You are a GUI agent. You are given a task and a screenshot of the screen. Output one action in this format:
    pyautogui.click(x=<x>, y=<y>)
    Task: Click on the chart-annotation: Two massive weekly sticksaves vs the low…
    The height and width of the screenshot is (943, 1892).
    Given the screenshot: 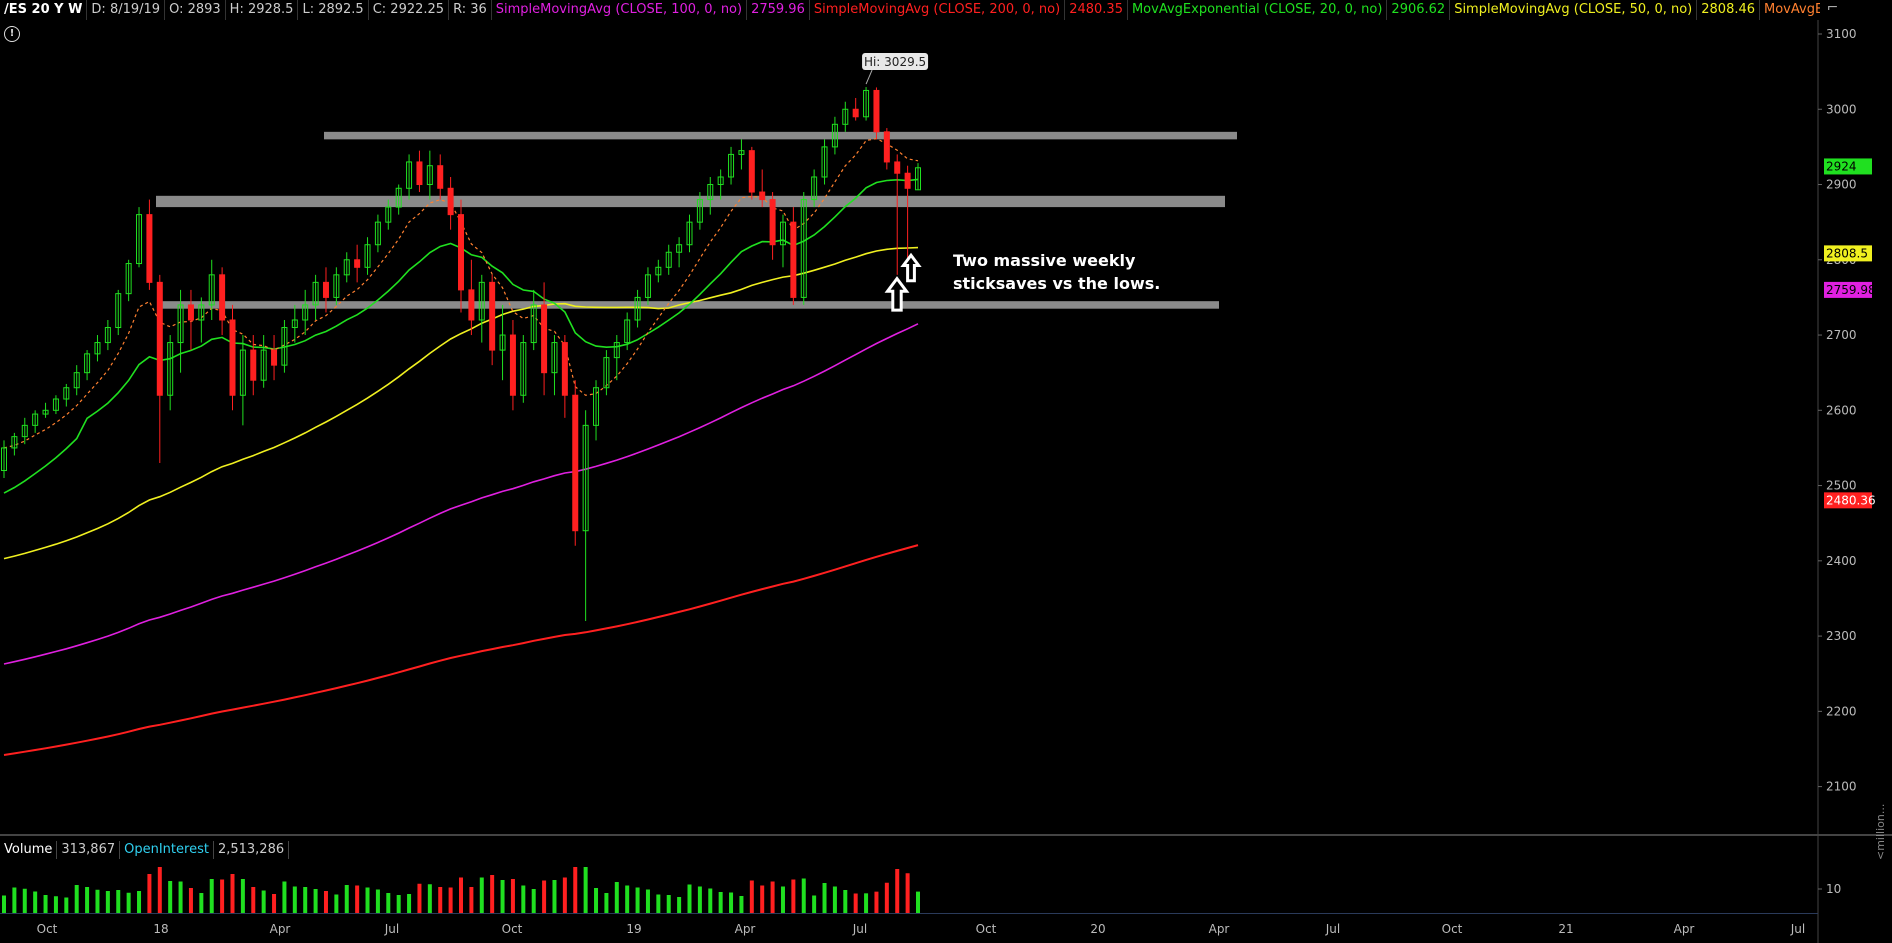 What is the action you would take?
    pyautogui.click(x=1056, y=272)
    